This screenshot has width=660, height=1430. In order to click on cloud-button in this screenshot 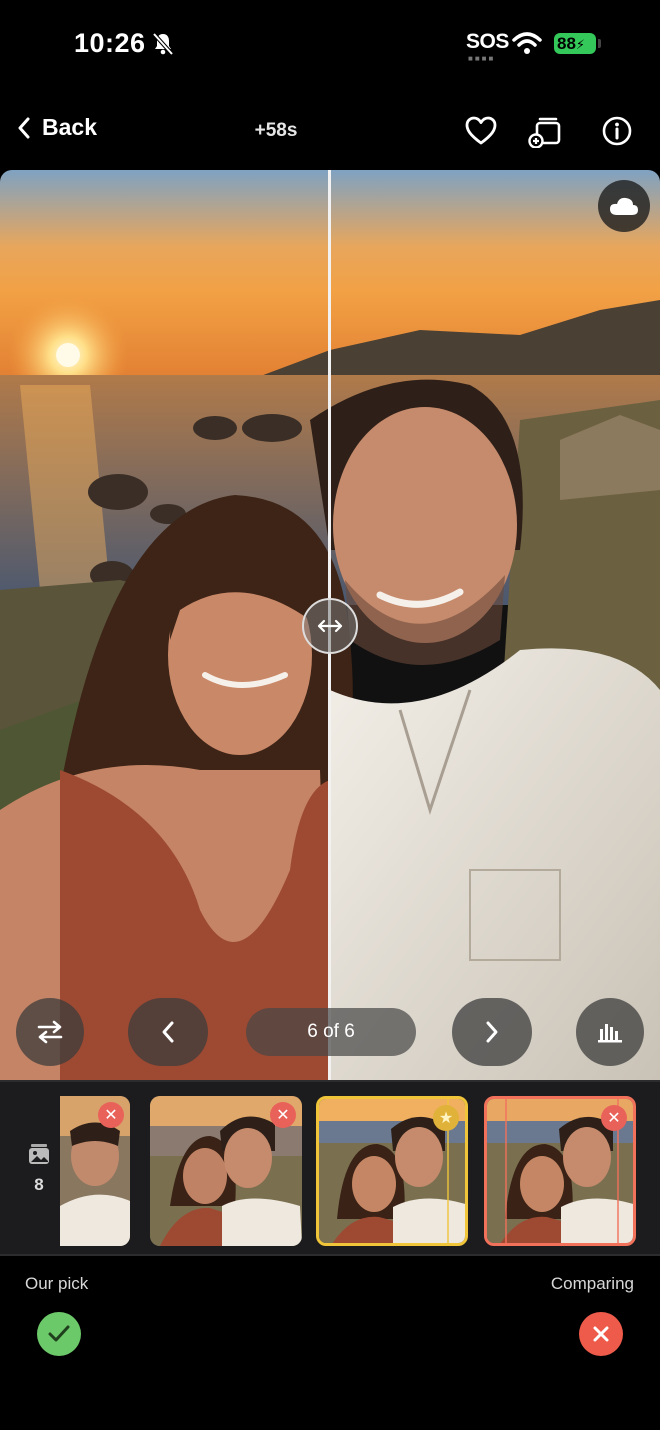, I will do `click(624, 206)`.